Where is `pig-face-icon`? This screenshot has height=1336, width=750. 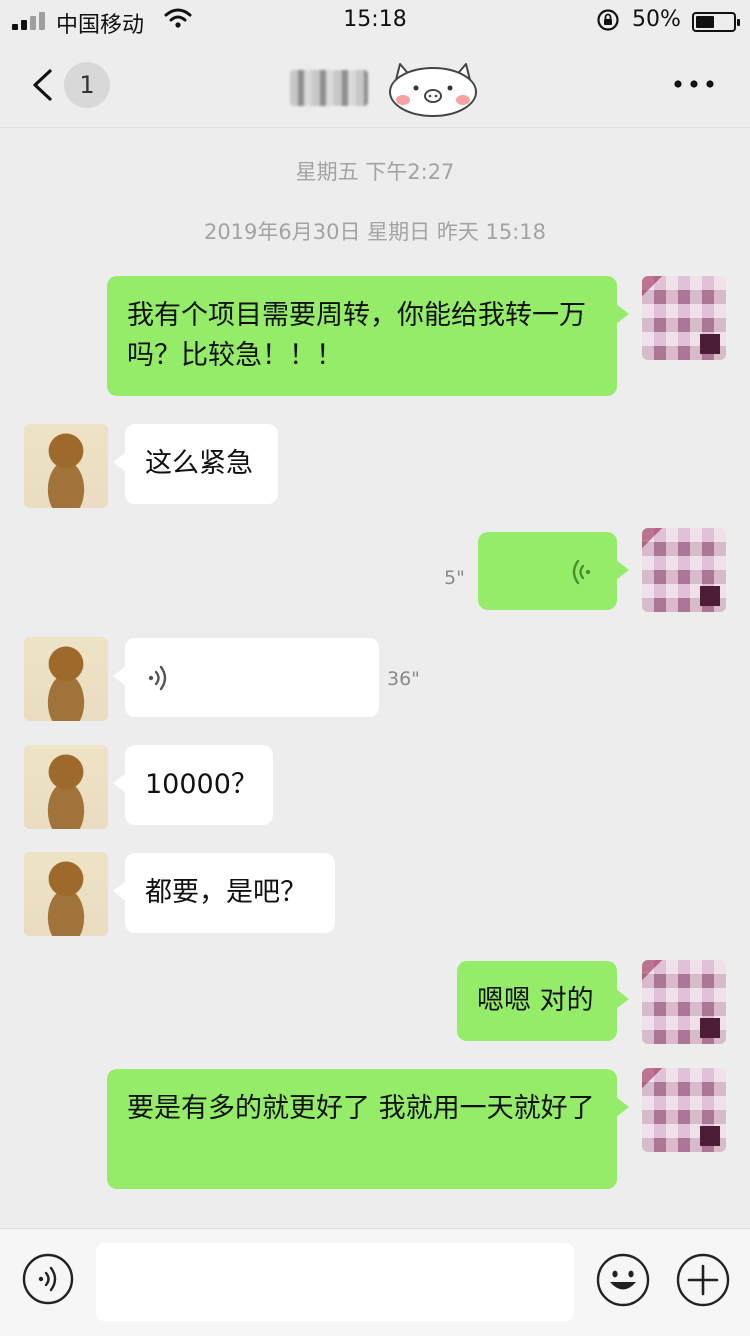
pig-face-icon is located at coordinates (433, 90).